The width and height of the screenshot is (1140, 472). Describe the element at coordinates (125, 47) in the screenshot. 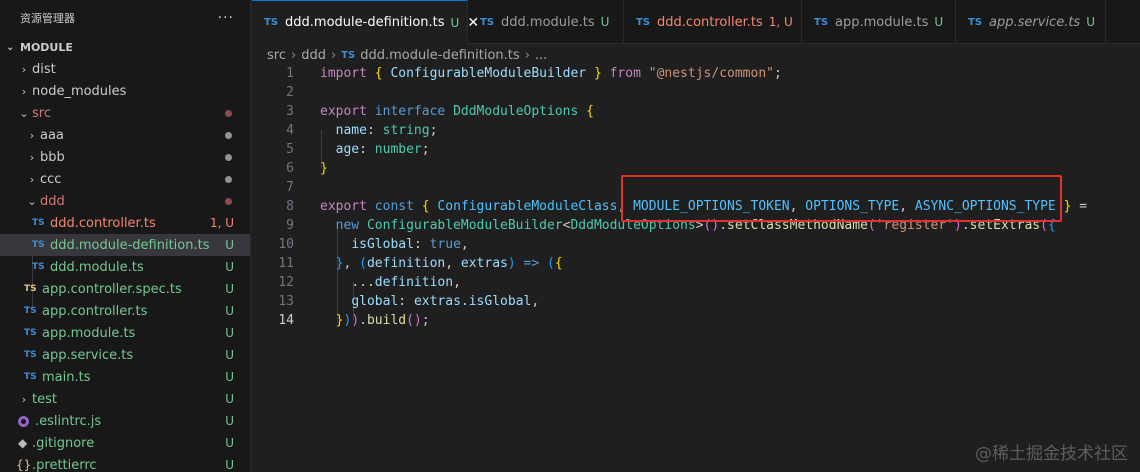

I see `explorer-section-module: ⌄ MODULE` at that location.